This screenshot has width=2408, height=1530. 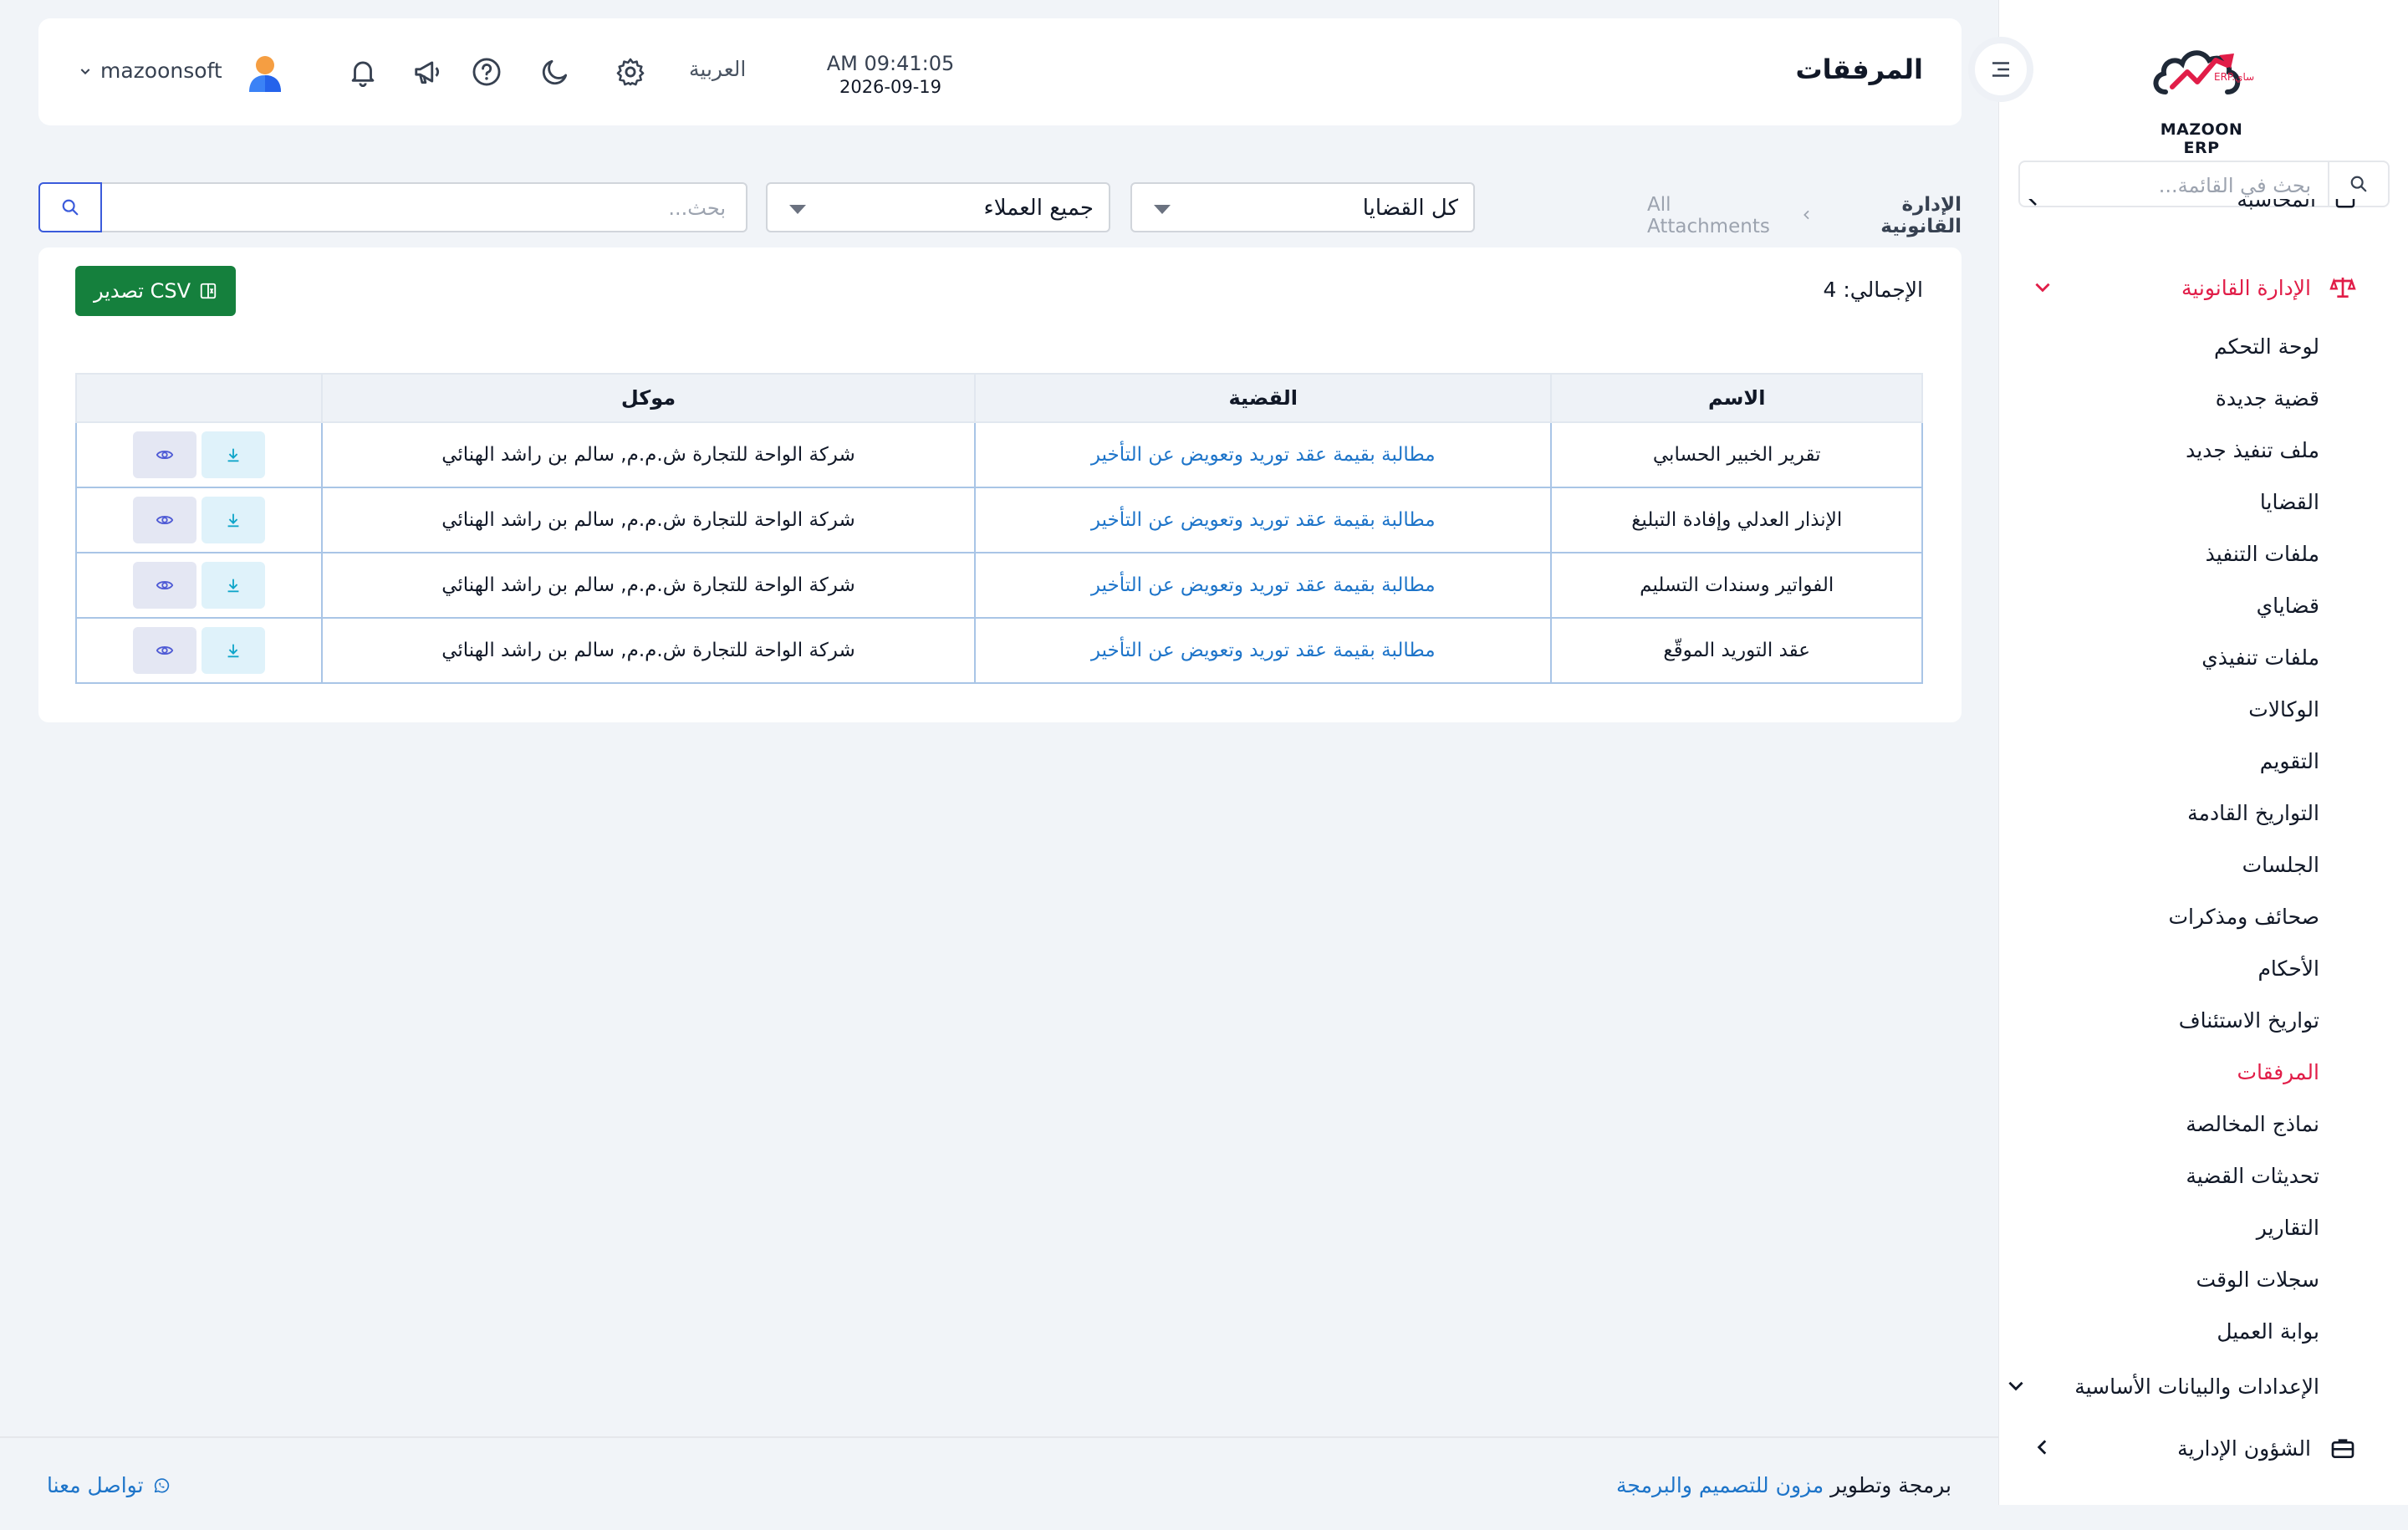 I want to click on cell-name: عقد التوريد الموقّع, so click(x=1737, y=650).